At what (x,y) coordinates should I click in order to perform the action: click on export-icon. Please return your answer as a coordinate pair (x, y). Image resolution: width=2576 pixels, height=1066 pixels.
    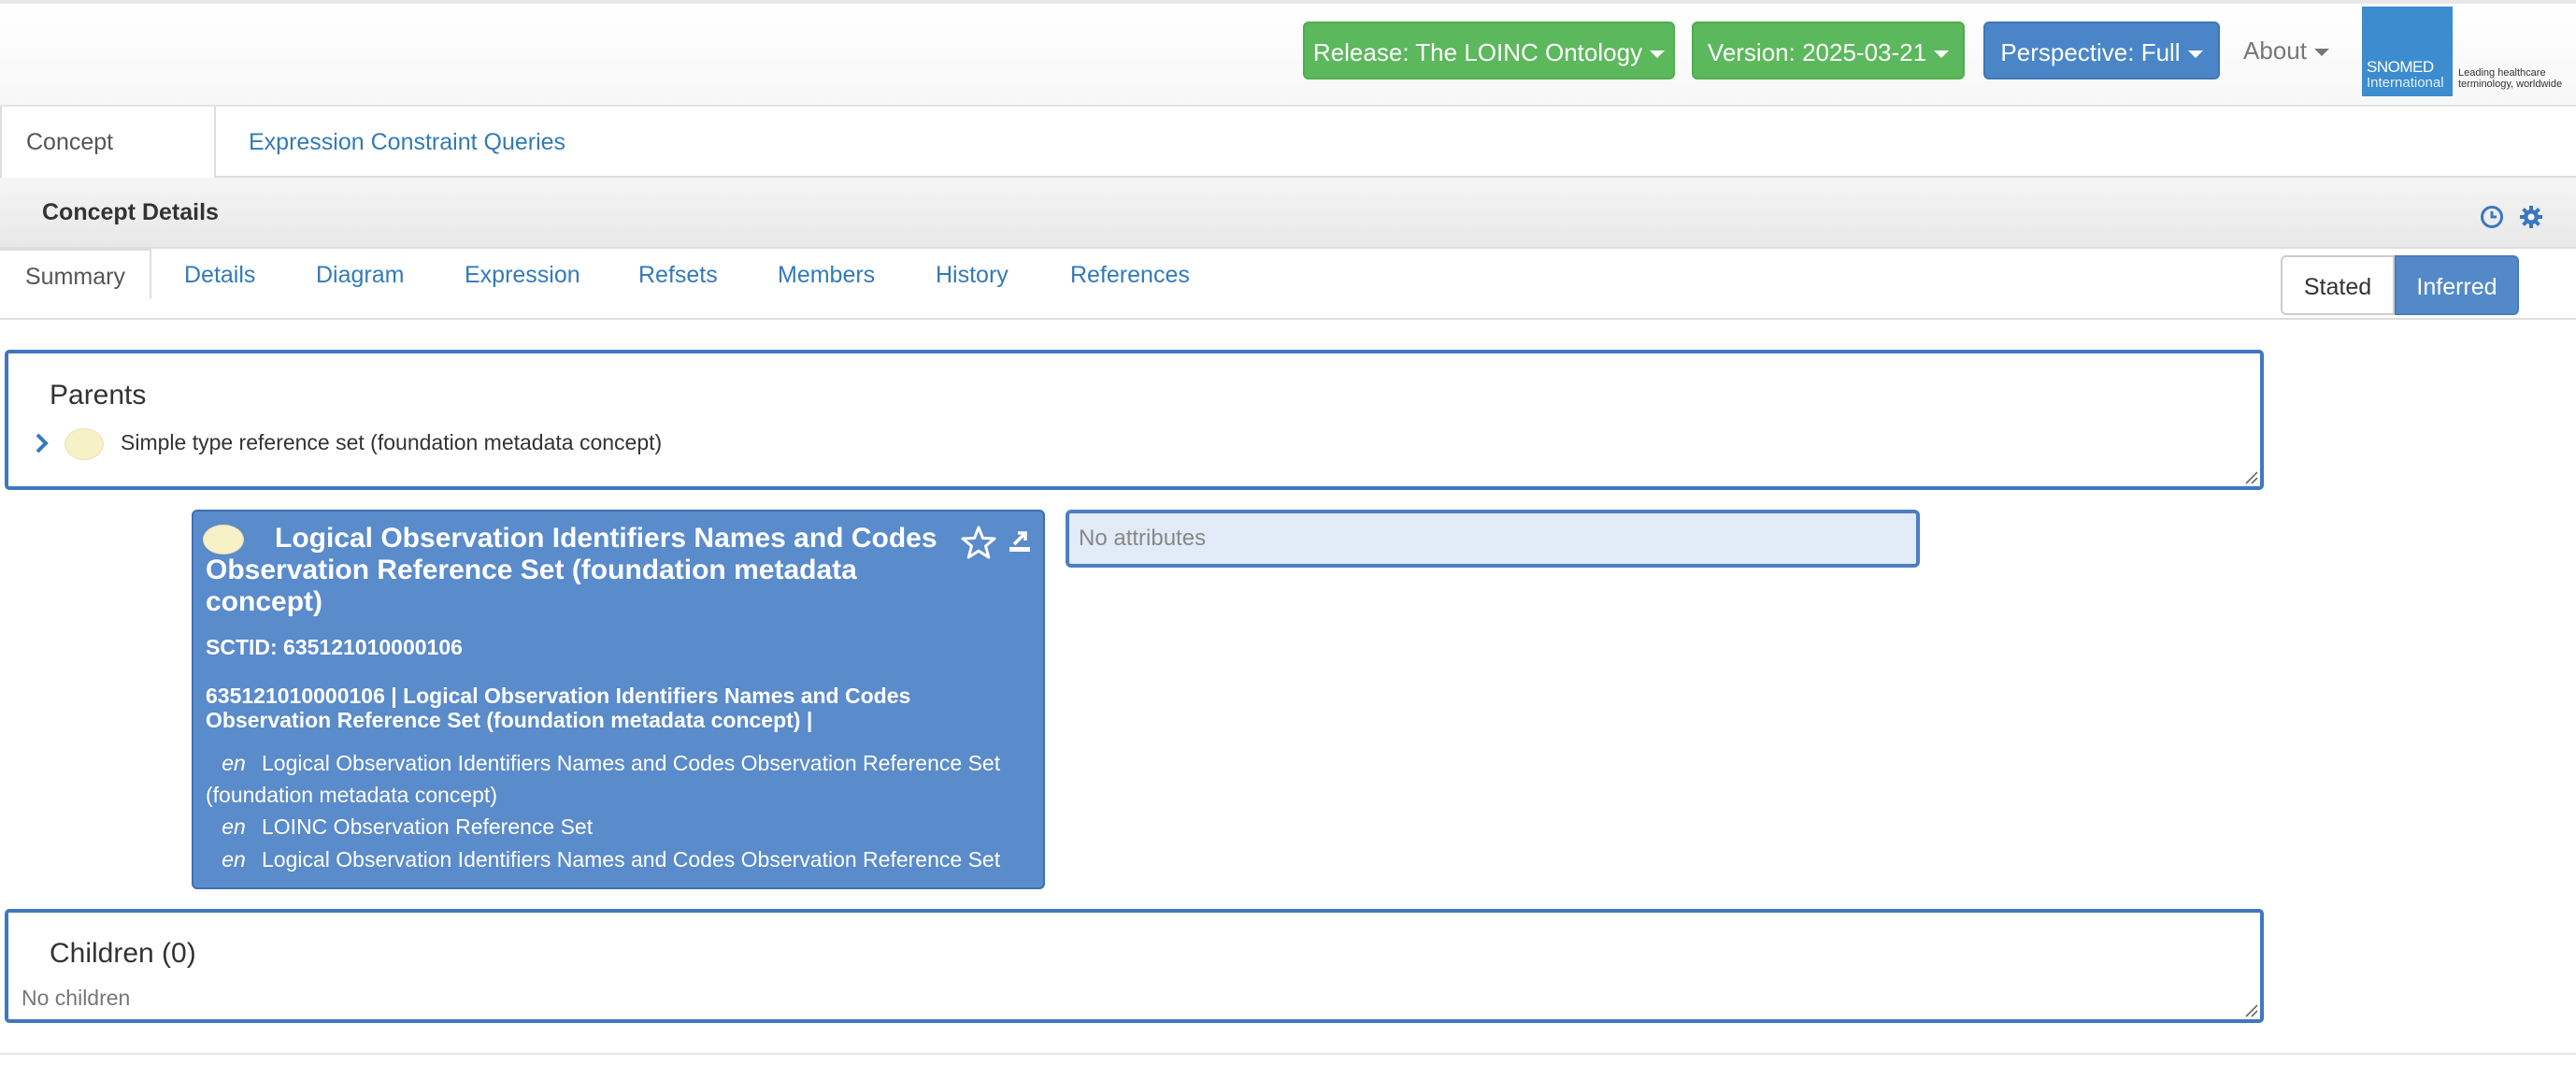
    Looking at the image, I should click on (1020, 541).